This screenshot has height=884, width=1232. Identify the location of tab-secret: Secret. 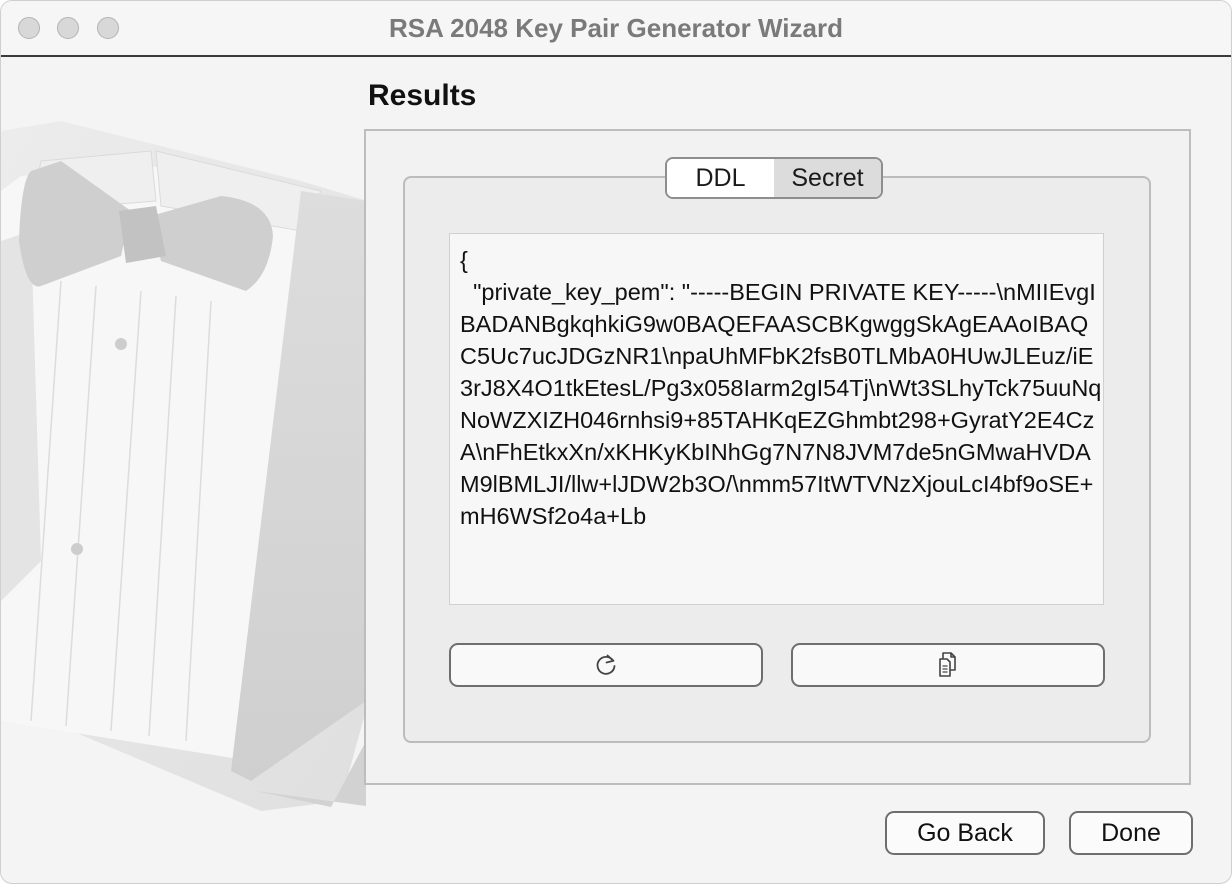
(827, 178).